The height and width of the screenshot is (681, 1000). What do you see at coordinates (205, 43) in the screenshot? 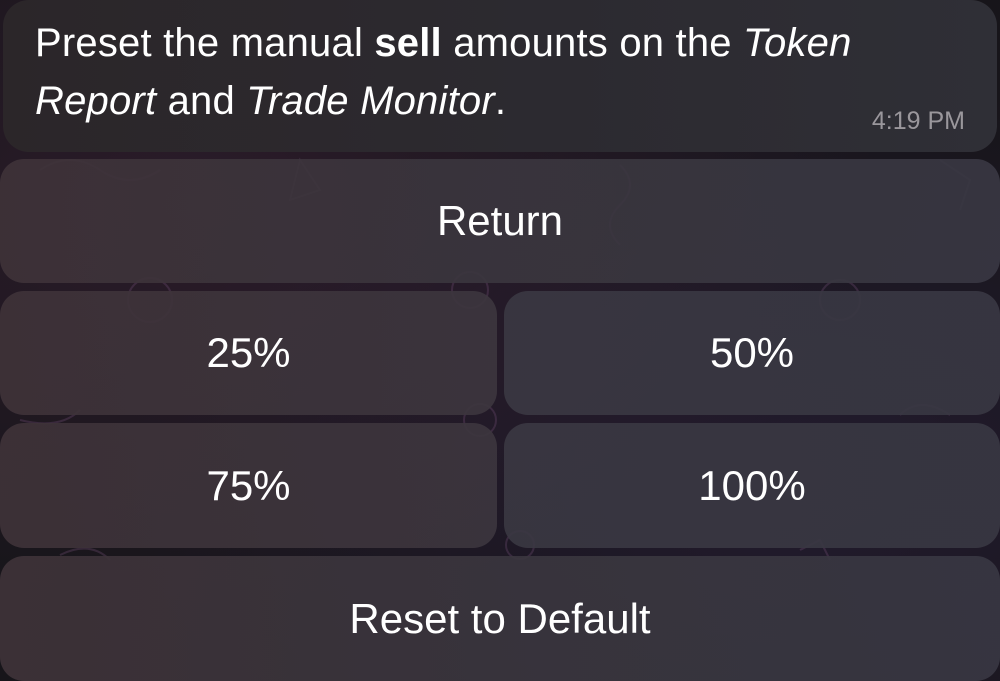
I see `message-text-part: Preset the manual` at bounding box center [205, 43].